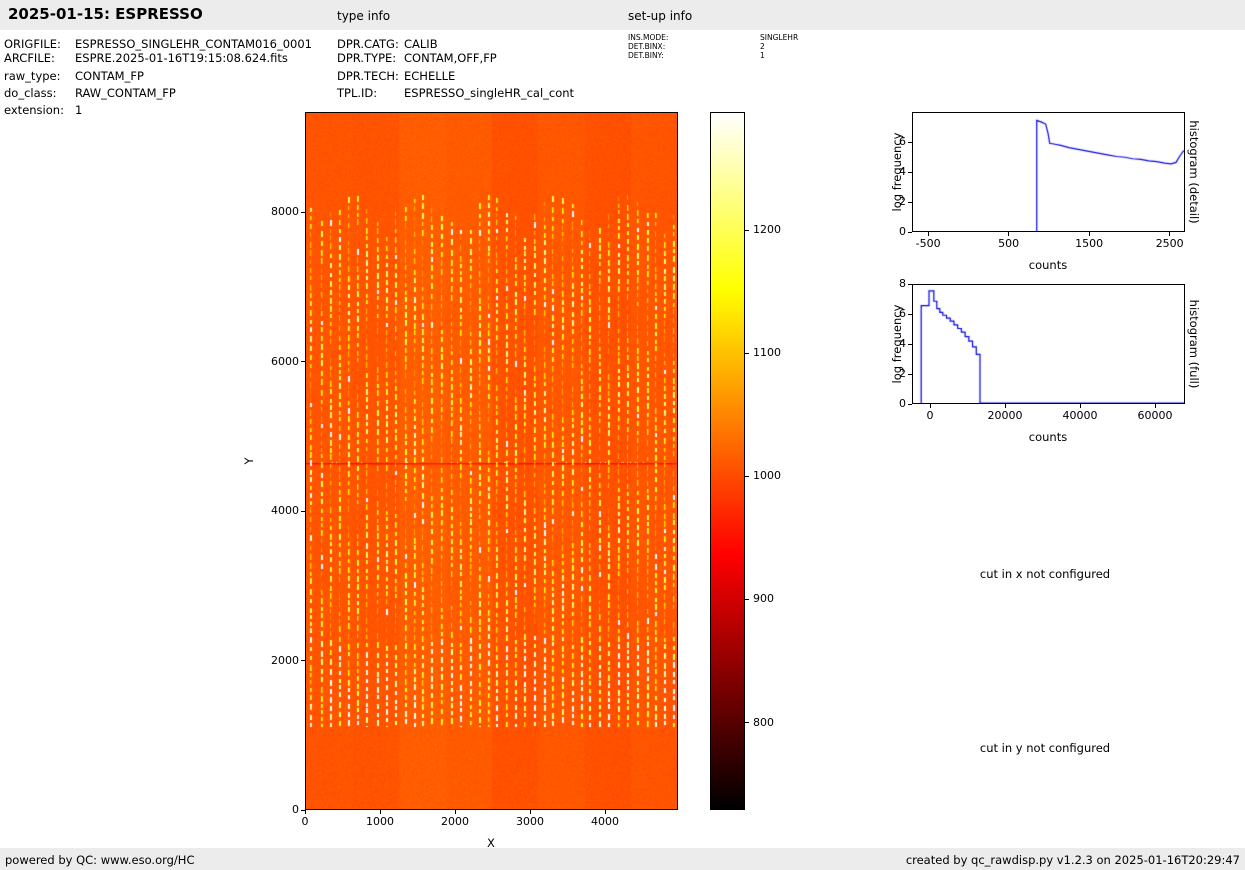 Image resolution: width=1245 pixels, height=870 pixels. Describe the element at coordinates (779, 37) in the screenshot. I see `info-value: SINGLEHR` at that location.